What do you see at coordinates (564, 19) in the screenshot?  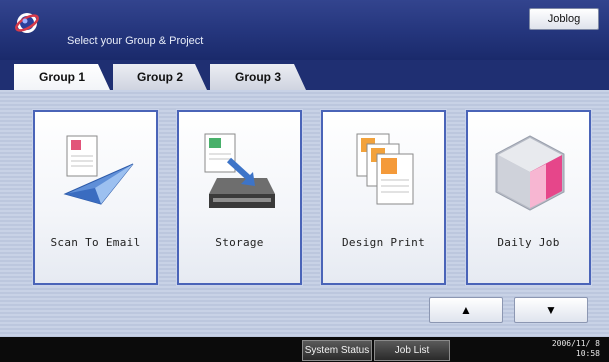 I see `joblog-button: Joblog` at bounding box center [564, 19].